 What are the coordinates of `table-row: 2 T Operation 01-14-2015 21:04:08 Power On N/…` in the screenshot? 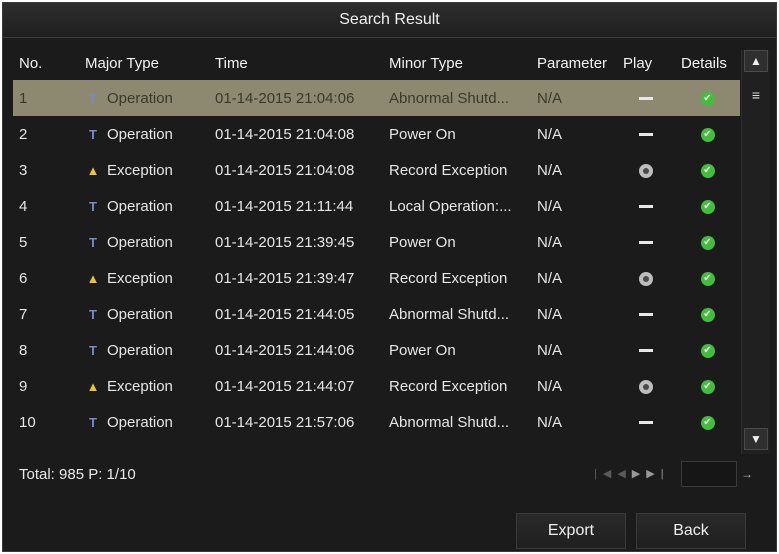 It's located at (376, 134).